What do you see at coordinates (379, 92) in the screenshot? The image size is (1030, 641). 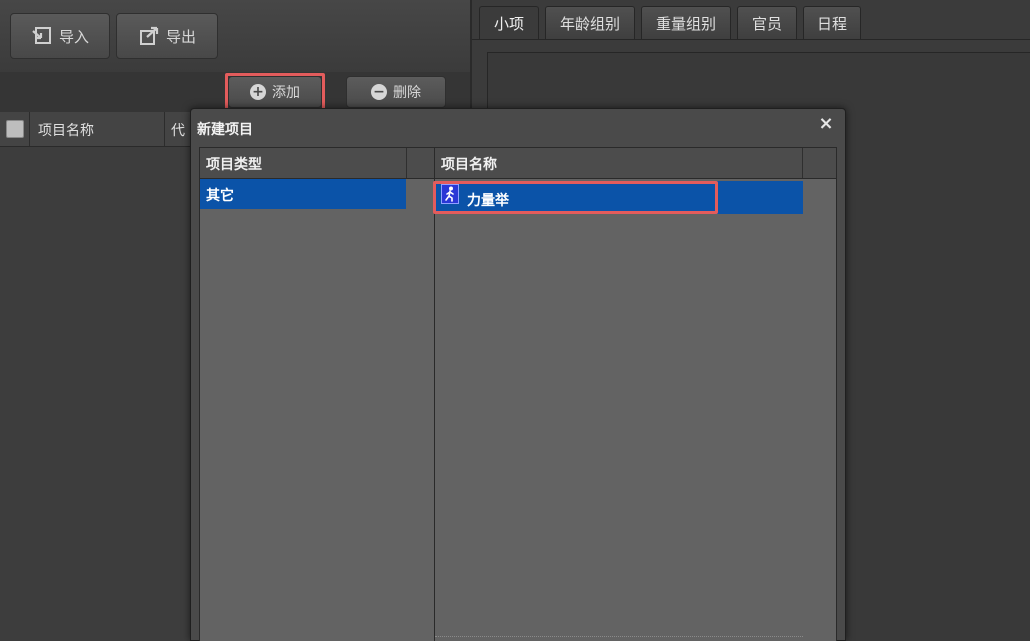 I see `minus-circle-icon: −` at bounding box center [379, 92].